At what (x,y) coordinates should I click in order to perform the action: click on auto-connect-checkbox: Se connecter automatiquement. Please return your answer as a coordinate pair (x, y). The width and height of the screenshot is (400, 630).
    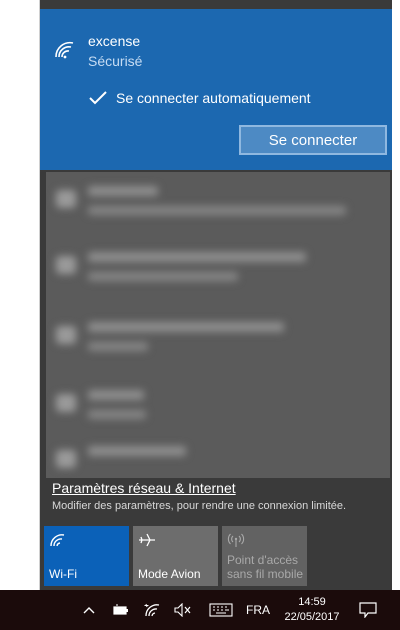
    Looking at the image, I should click on (199, 98).